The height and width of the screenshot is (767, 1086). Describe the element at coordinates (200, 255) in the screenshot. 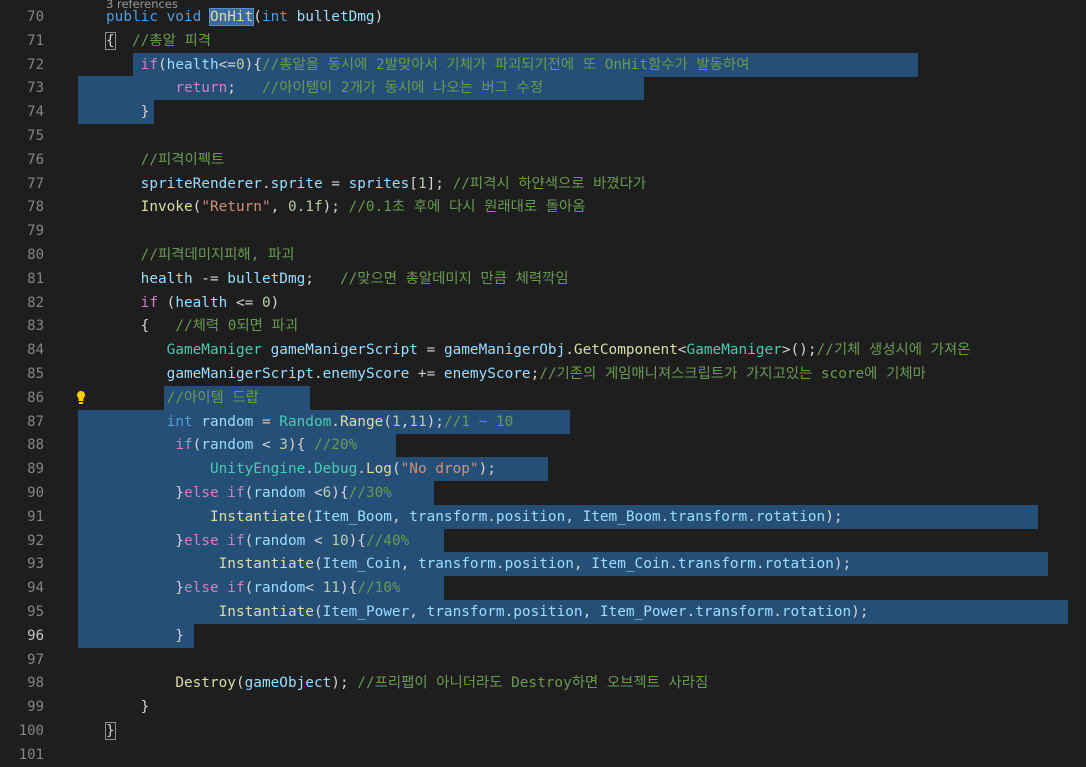

I see `code-text: //피격데미지피해, 파괴` at that location.